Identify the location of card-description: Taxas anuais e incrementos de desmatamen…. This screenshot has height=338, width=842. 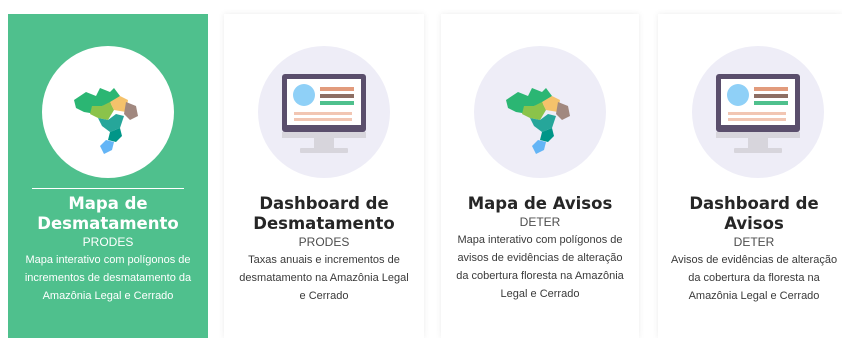
(324, 278).